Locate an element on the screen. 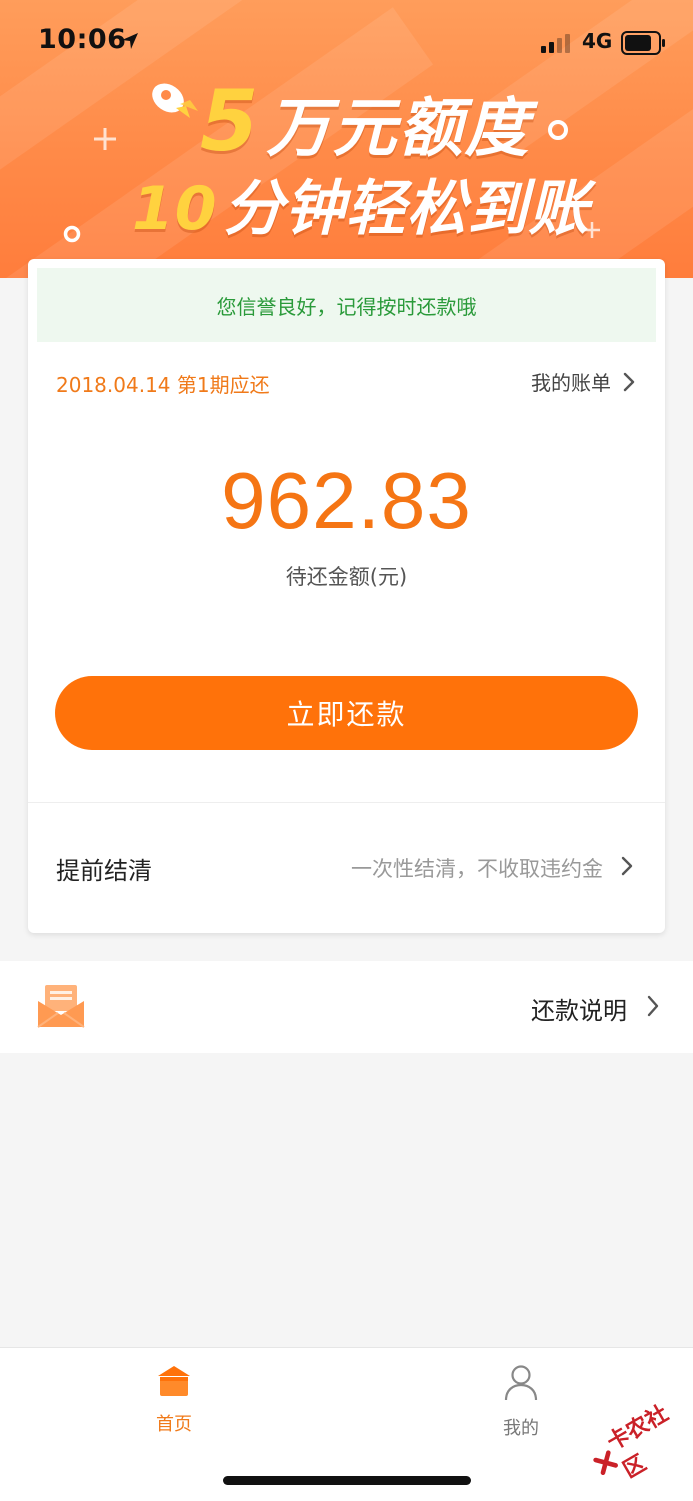  amount-due: 962.83 is located at coordinates (346, 500).